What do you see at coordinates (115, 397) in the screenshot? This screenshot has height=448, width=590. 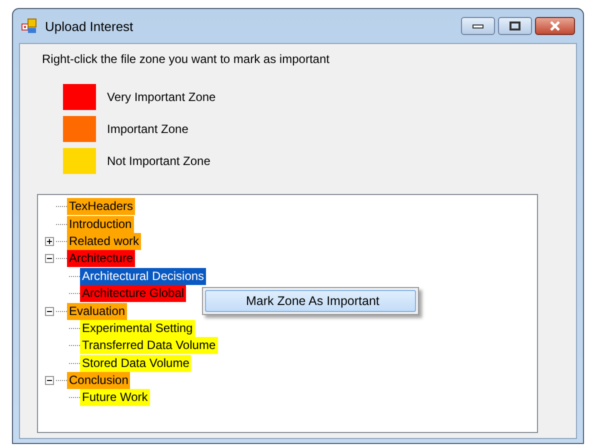 I see `tree-node: Future Work` at bounding box center [115, 397].